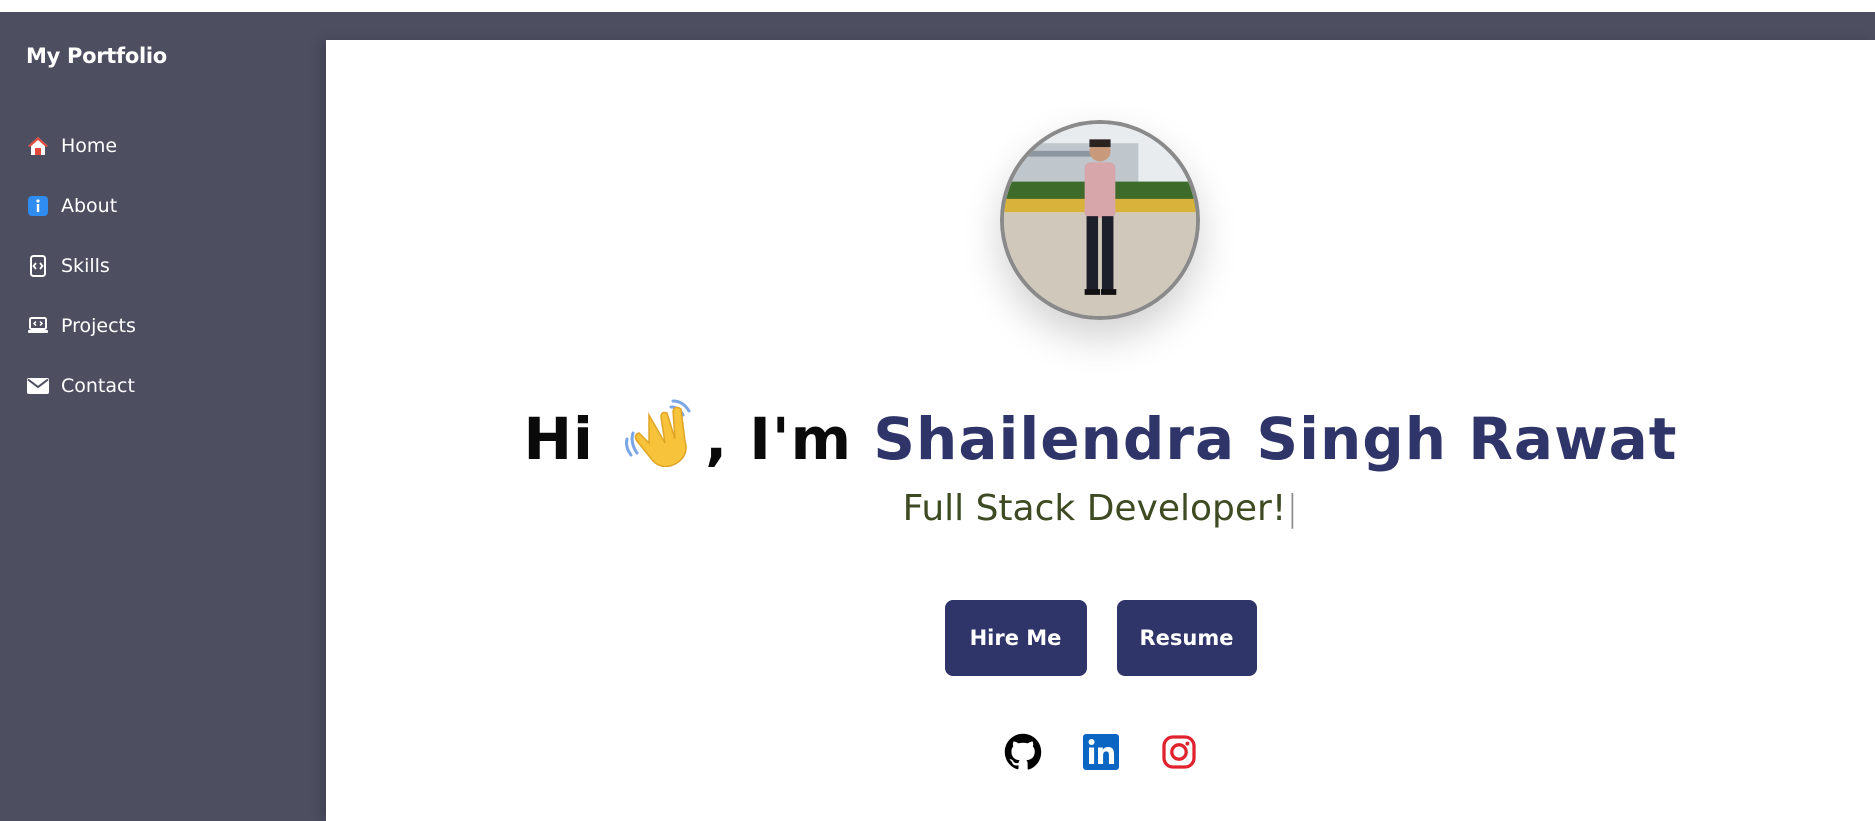 The width and height of the screenshot is (1875, 821). What do you see at coordinates (98, 326) in the screenshot?
I see `sidebar-item-label: Projects` at bounding box center [98, 326].